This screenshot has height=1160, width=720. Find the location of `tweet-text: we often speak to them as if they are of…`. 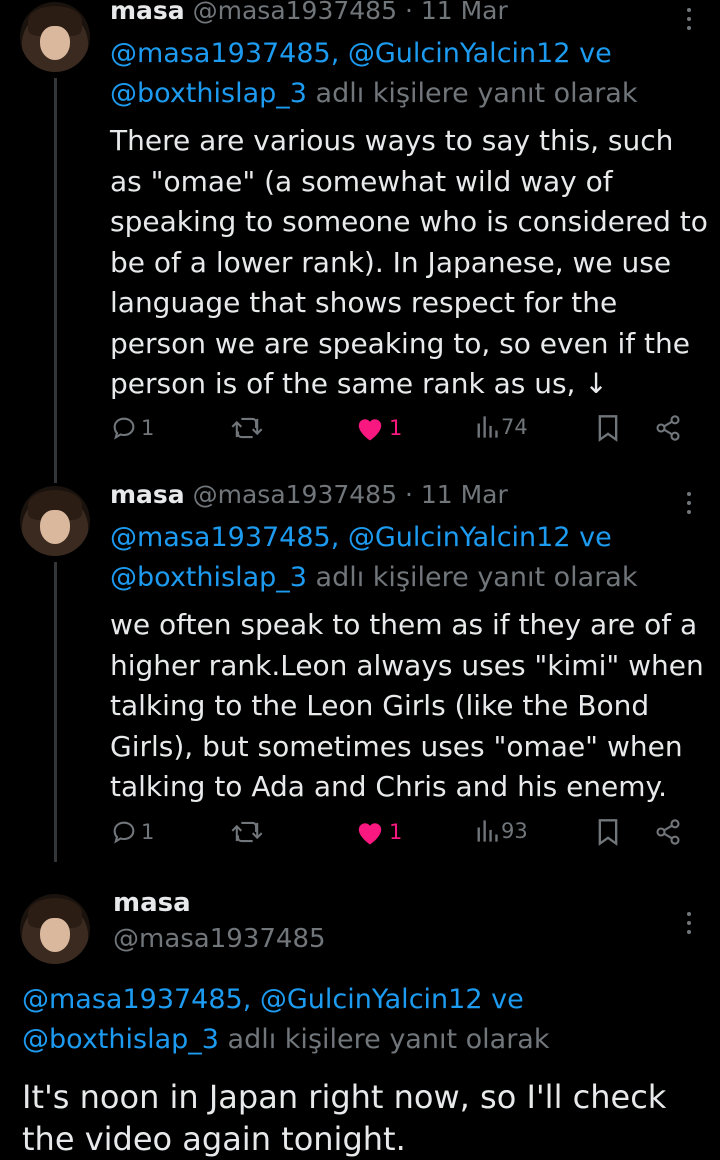

tweet-text: we often speak to them as if they are of… is located at coordinates (407, 705).